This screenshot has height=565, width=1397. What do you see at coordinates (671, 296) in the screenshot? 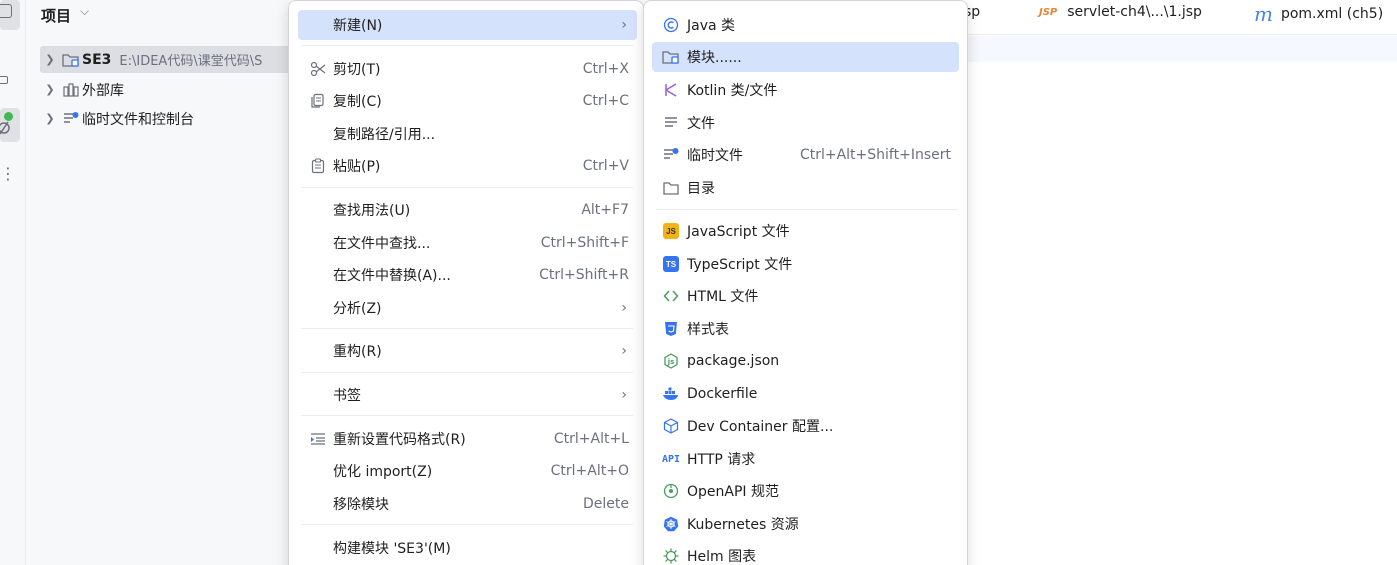
I see `html-icon` at bounding box center [671, 296].